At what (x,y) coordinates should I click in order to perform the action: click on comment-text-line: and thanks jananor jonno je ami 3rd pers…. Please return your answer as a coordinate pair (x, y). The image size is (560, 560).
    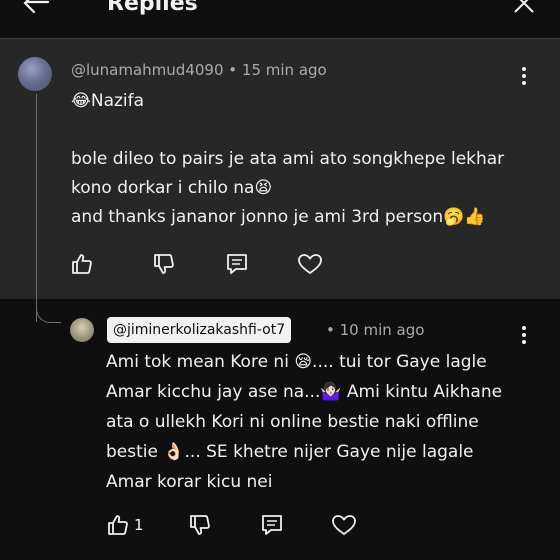
    Looking at the image, I should click on (278, 217).